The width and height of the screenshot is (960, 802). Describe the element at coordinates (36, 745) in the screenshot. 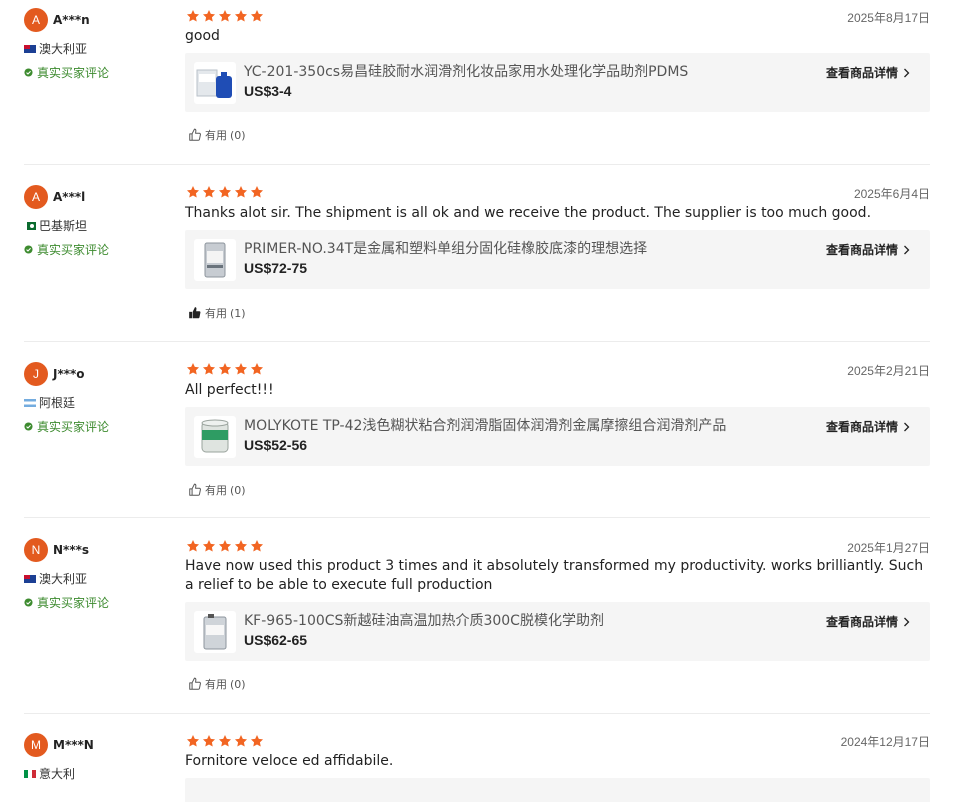

I see `avatar: M` at that location.